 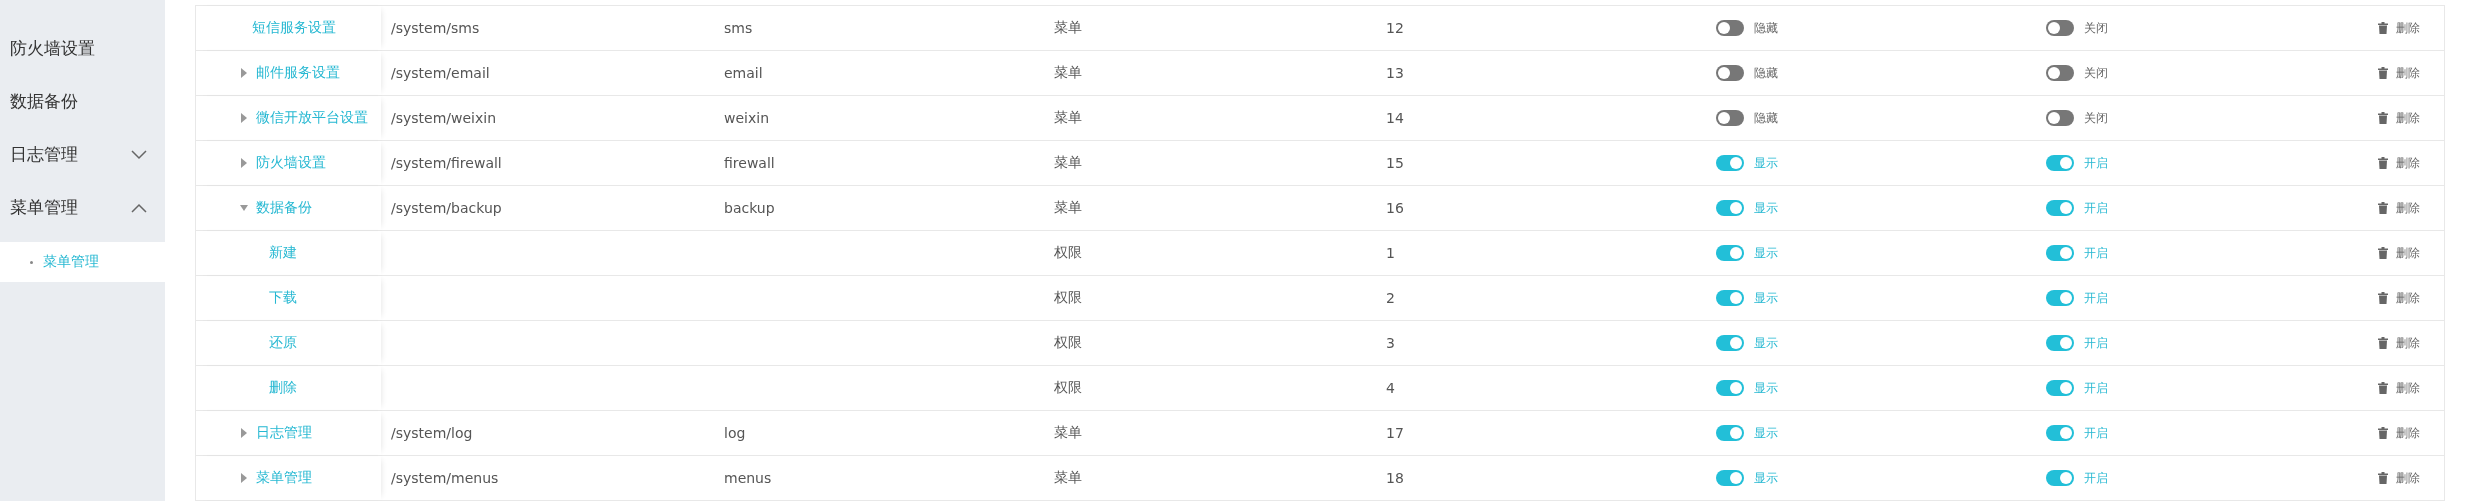 I want to click on table-cell: menus, so click(x=748, y=478).